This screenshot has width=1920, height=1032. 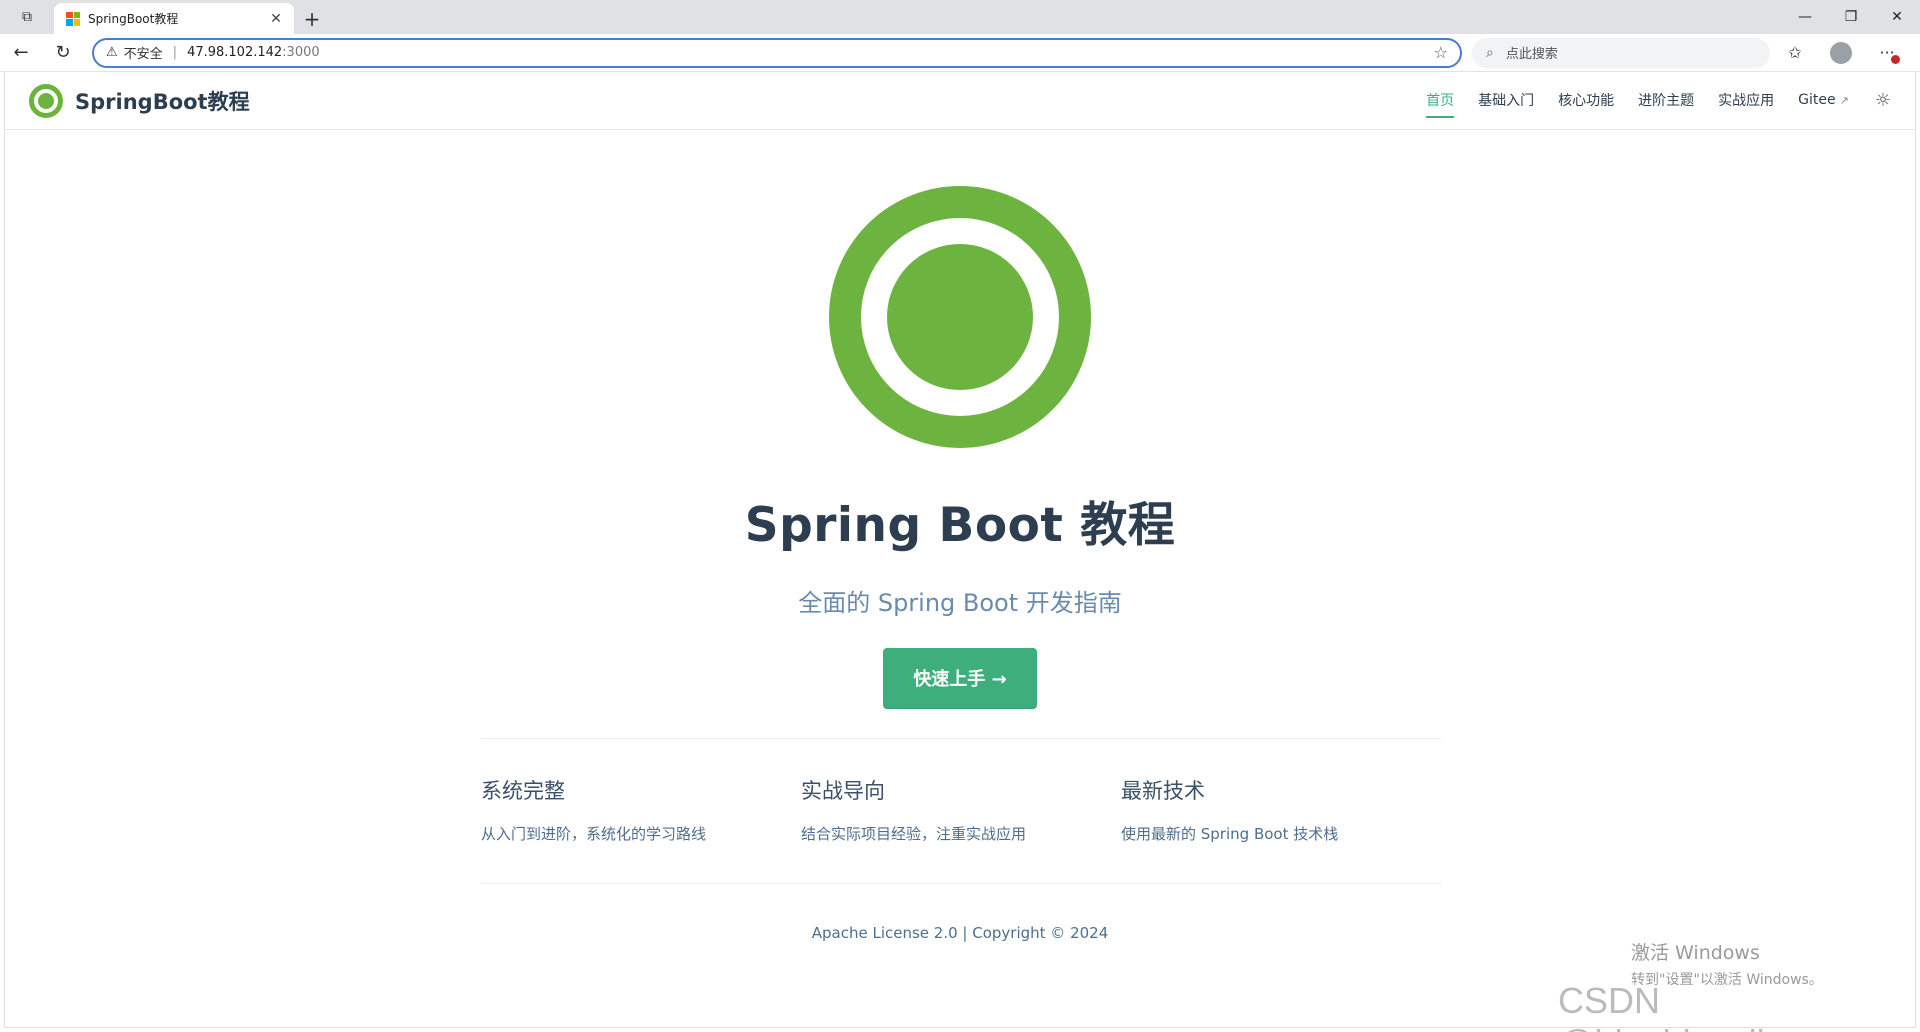 What do you see at coordinates (1795, 53) in the screenshot?
I see `favorites-icon: ✩` at bounding box center [1795, 53].